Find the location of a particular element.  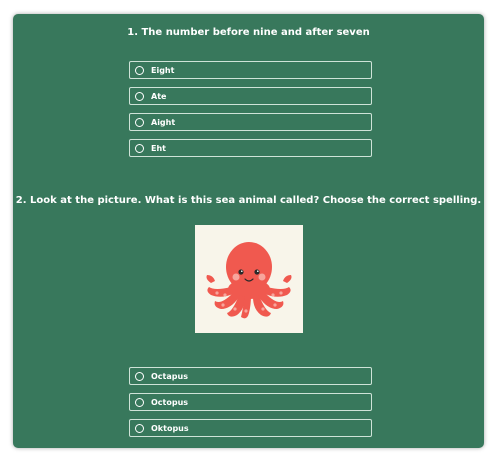

question-1-options: Eight Ate Aight Eht is located at coordinates (250, 113).